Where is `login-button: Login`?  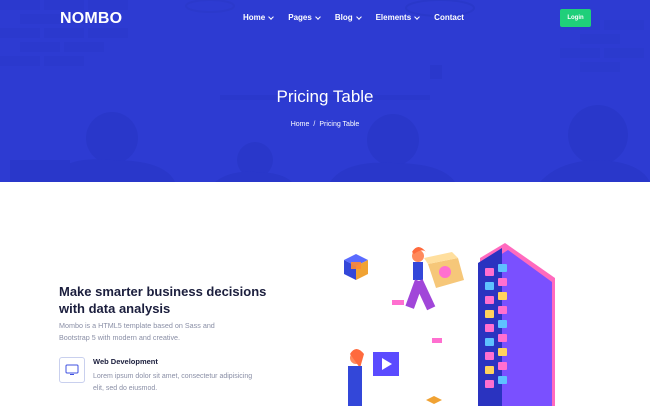 login-button: Login is located at coordinates (575, 18).